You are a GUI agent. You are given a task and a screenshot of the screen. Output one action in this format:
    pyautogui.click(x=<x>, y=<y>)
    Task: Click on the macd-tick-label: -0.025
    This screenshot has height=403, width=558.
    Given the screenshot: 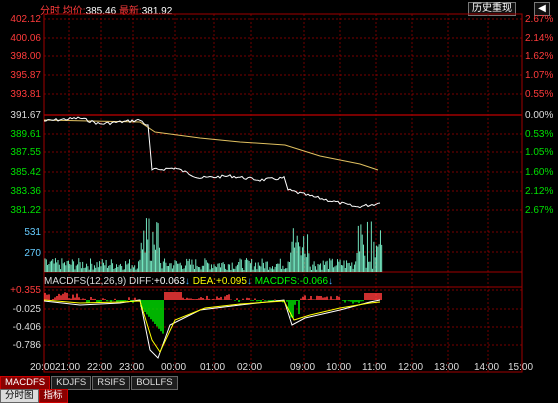 What is the action you would take?
    pyautogui.click(x=27, y=309)
    